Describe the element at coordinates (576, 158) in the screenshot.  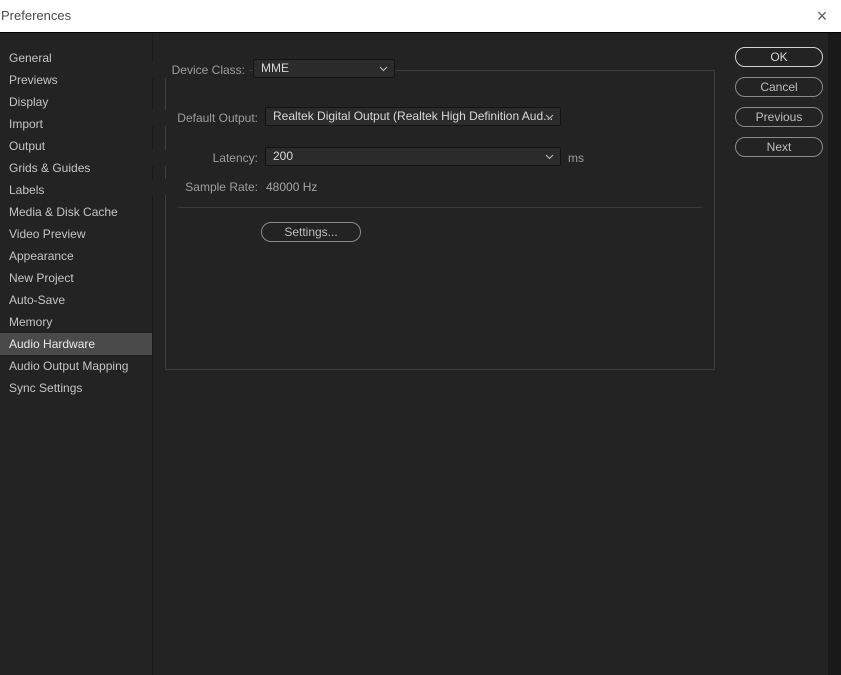
I see `latency-unit-label: ms` at that location.